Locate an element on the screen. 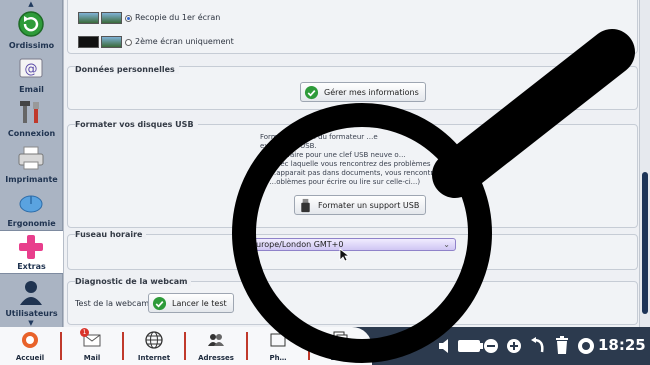 This screenshot has height=365, width=650. sidebar-item-label: Extras is located at coordinates (31, 266).